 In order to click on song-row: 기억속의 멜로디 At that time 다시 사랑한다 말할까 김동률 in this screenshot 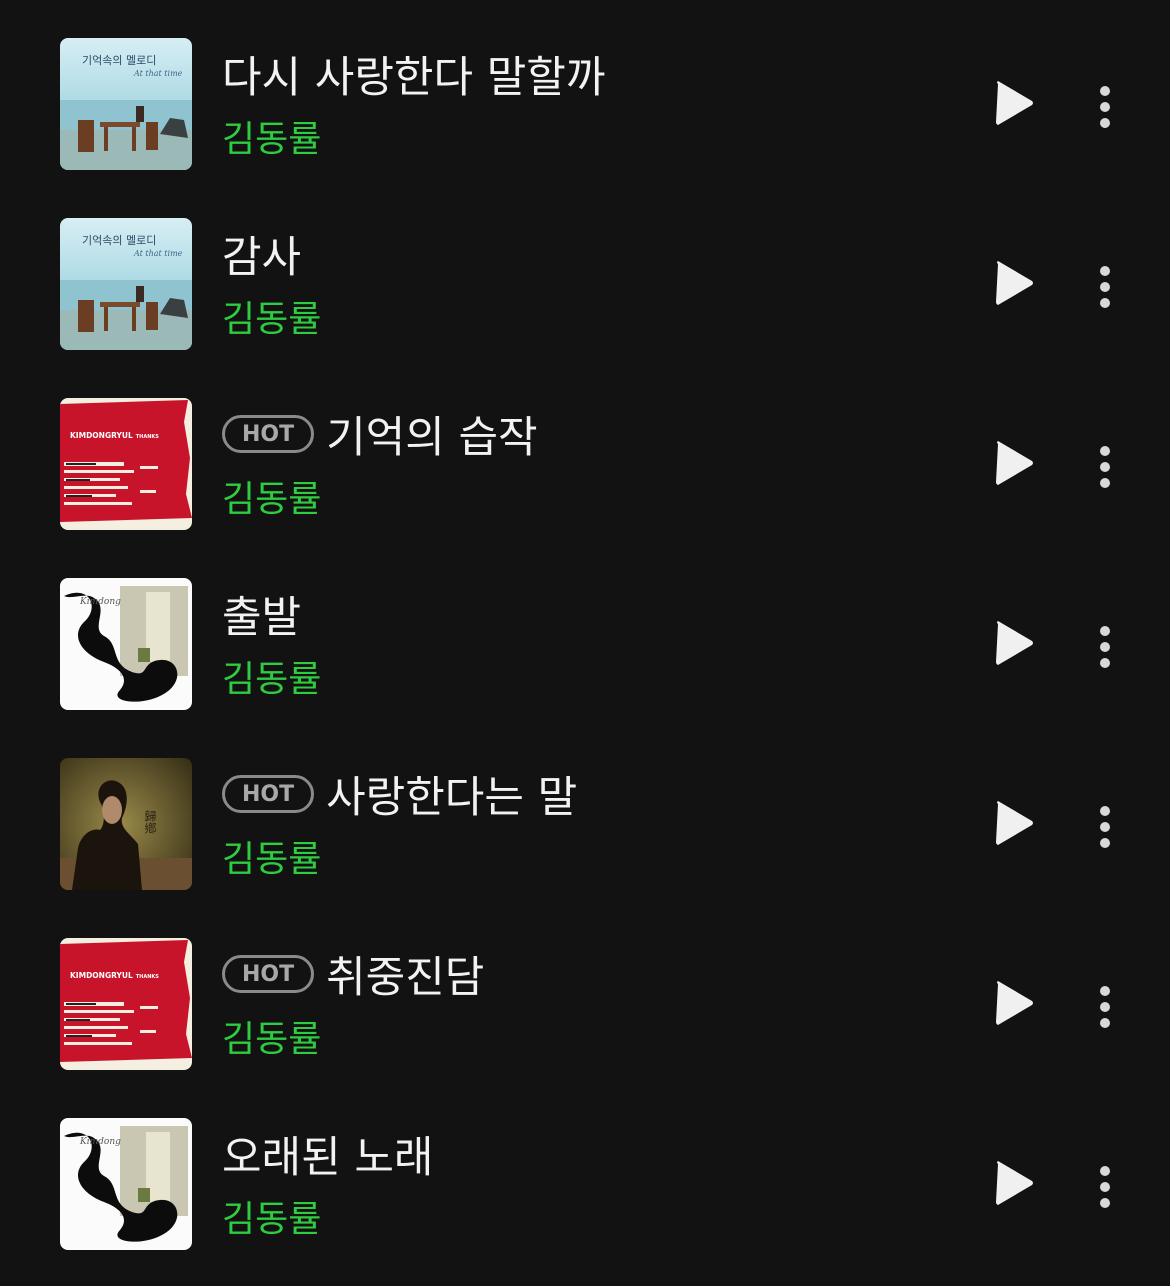, I will do `click(585, 100)`.